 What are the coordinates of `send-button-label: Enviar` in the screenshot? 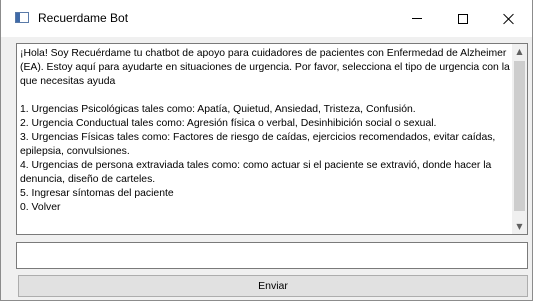 It's located at (273, 286).